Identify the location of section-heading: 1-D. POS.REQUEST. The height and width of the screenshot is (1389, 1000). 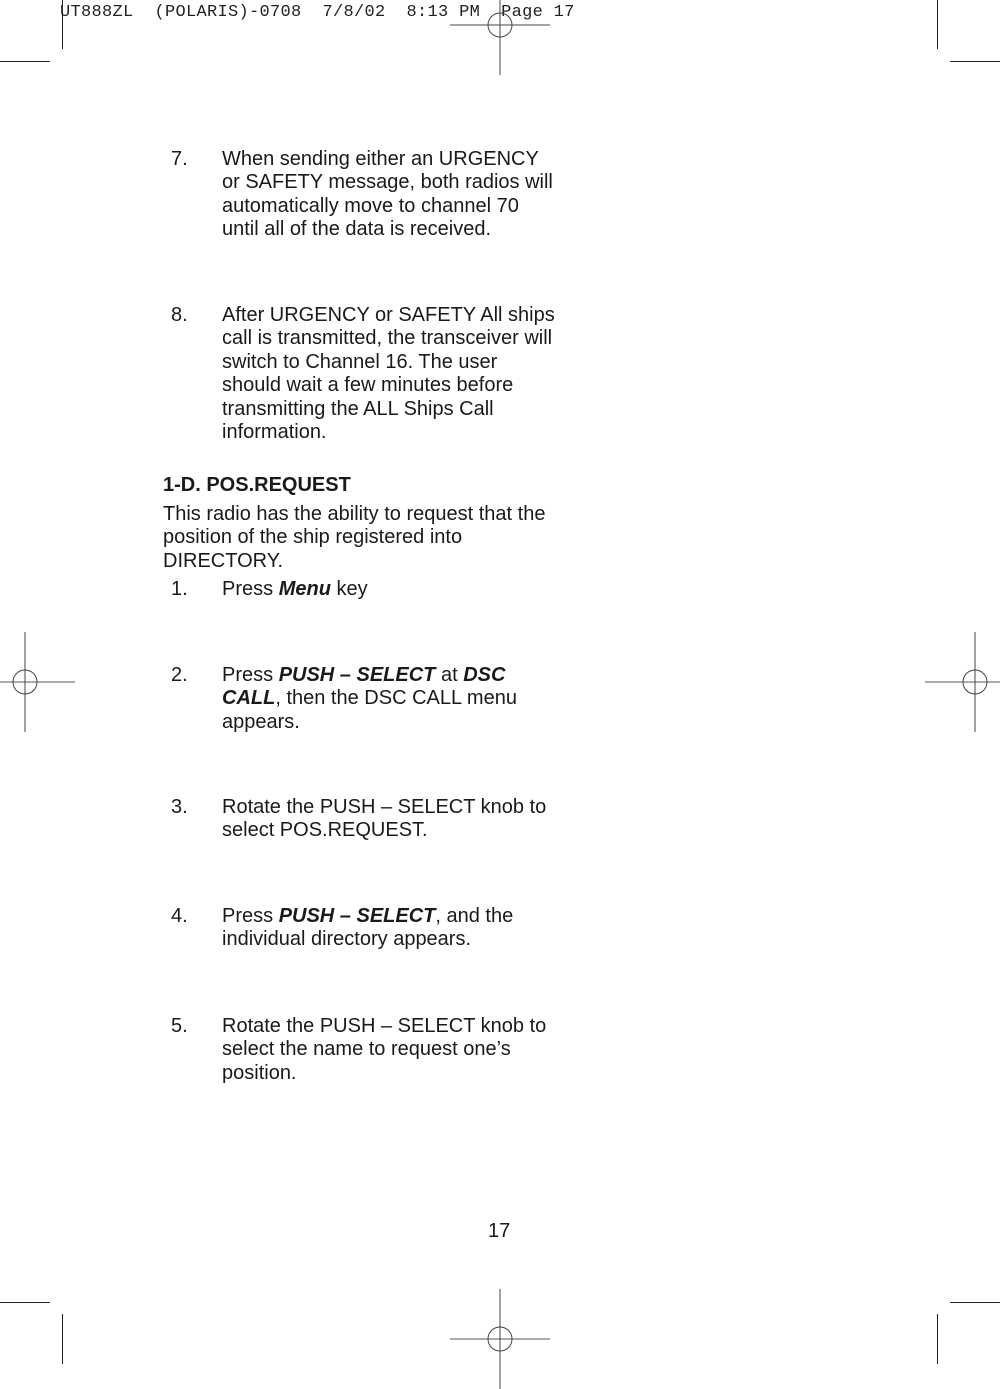
(257, 485).